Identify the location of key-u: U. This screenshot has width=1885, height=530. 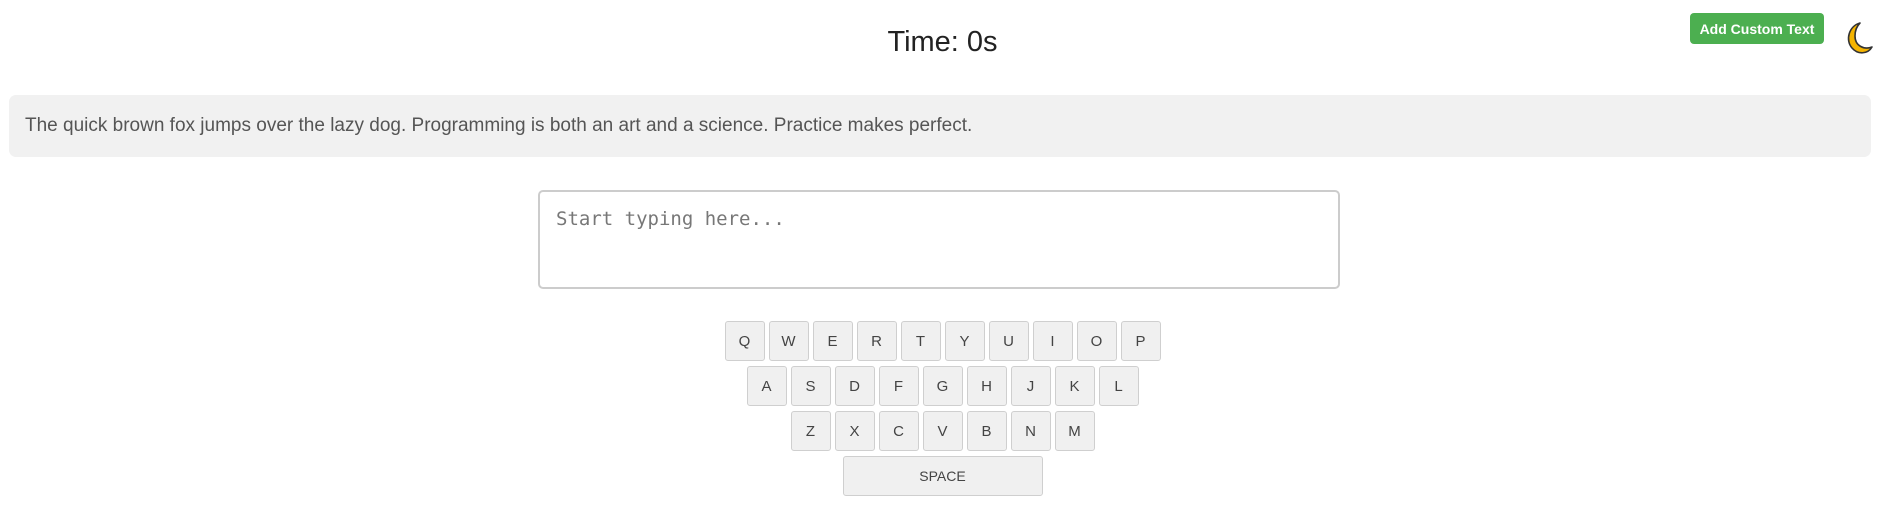
(1008, 341).